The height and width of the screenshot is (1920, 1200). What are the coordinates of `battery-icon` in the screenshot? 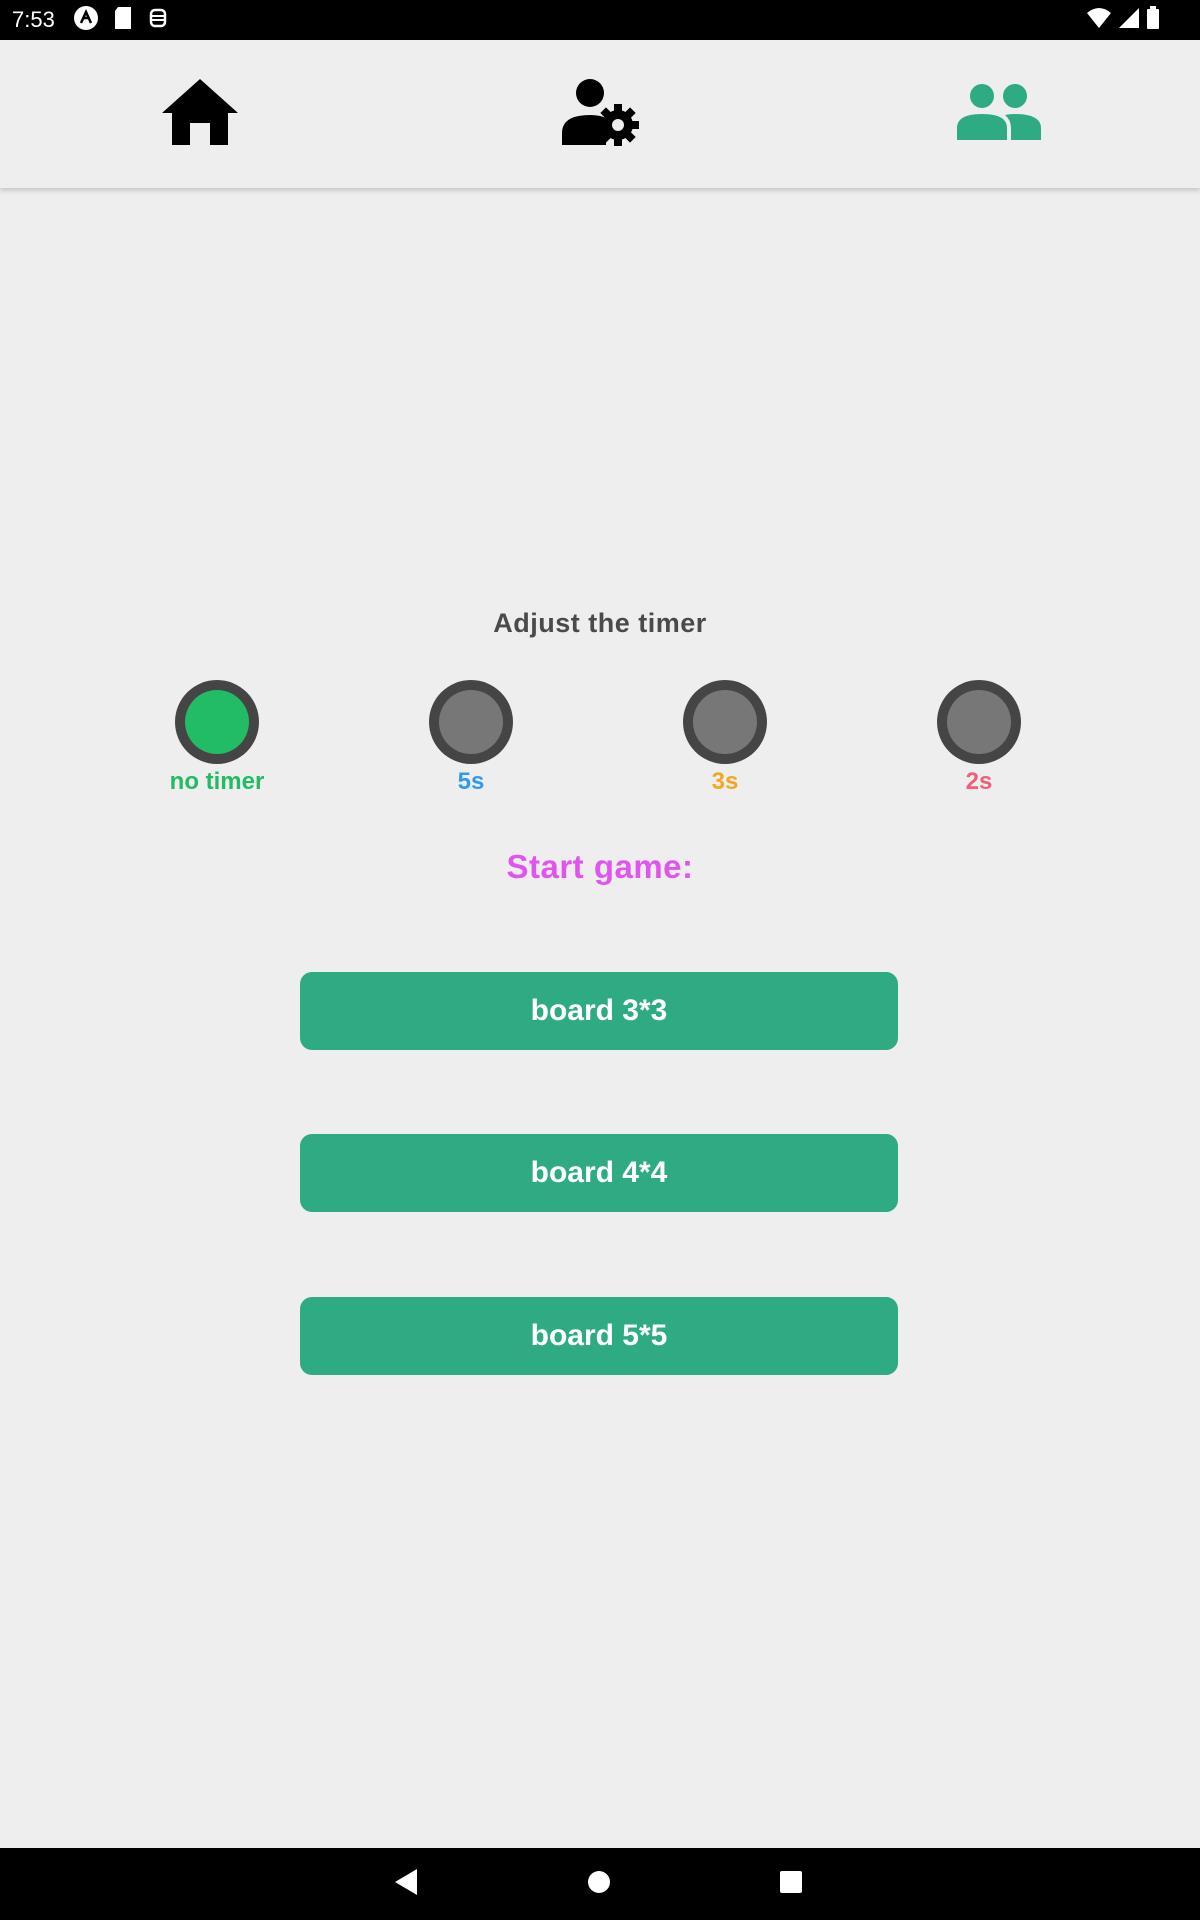 It's located at (1153, 20).